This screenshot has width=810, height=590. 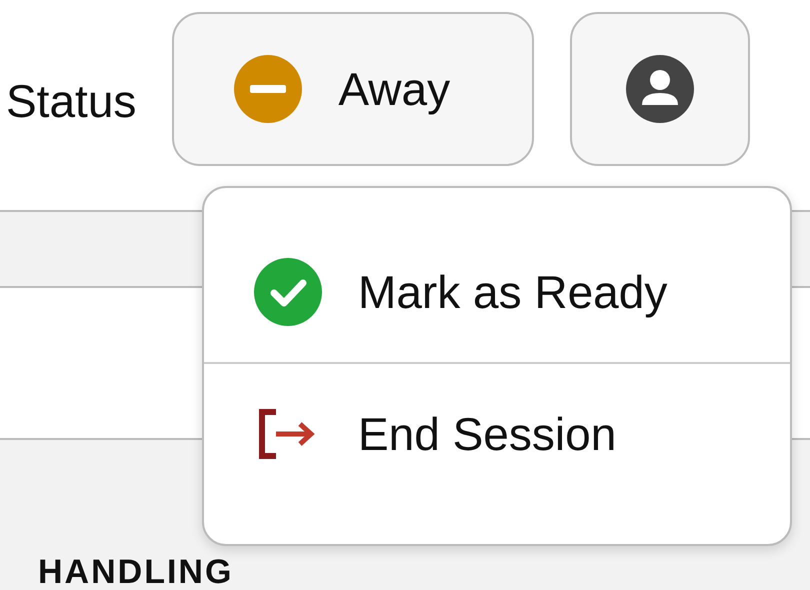 I want to click on user-icon, so click(x=660, y=89).